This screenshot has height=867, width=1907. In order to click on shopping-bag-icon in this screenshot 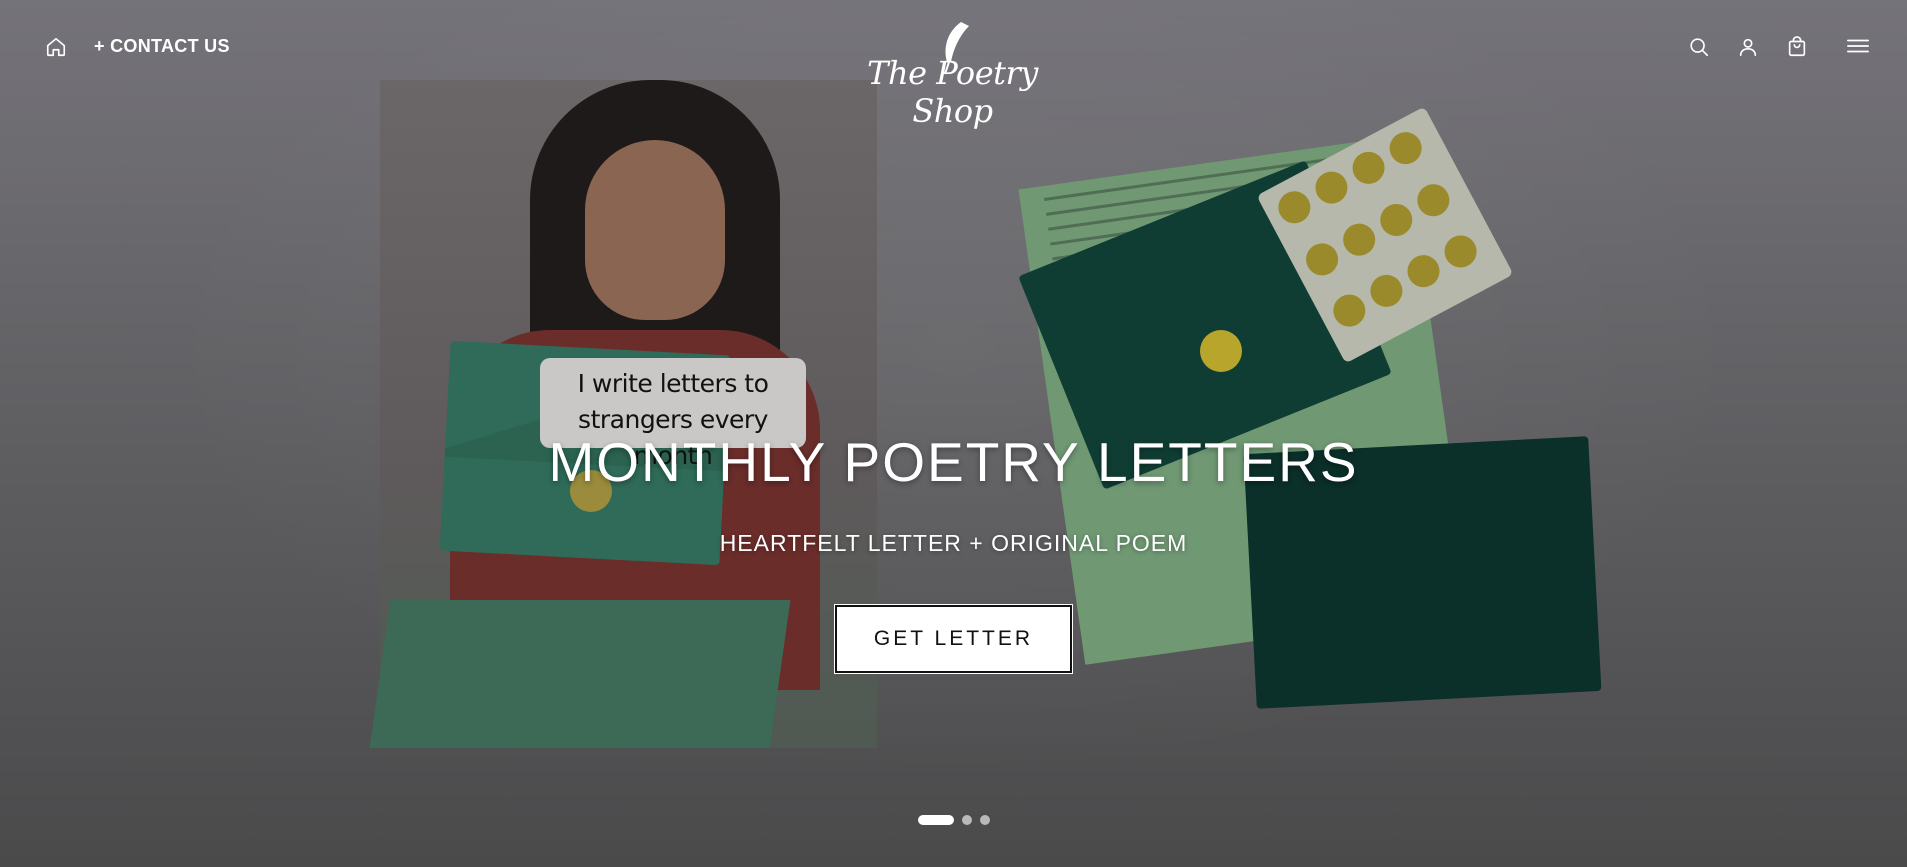, I will do `click(1797, 47)`.